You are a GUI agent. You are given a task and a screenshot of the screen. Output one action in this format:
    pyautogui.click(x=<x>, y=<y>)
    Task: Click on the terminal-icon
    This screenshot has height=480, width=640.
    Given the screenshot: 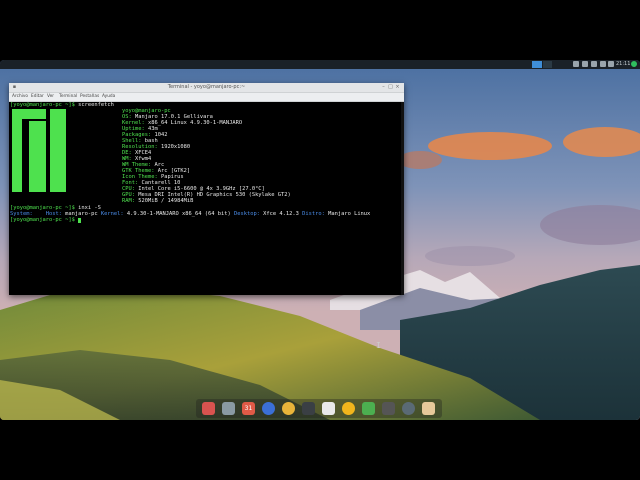 What is the action you would take?
    pyautogui.click(x=308, y=408)
    